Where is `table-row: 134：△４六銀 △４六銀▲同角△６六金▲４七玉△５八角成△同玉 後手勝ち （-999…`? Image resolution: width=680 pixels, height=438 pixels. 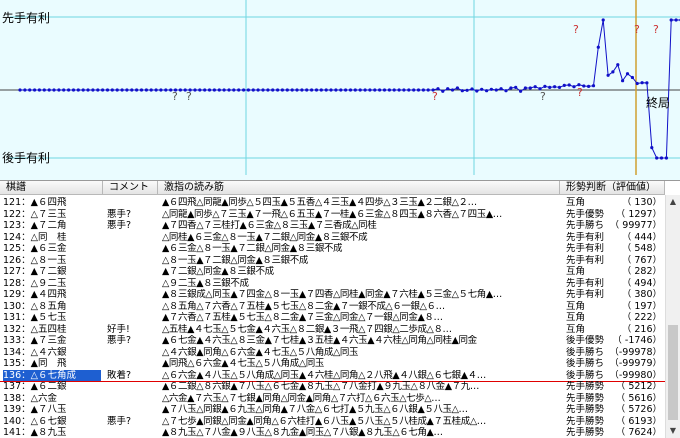
table-row: 134：△４六銀 △４六銀▲同角△６六金▲４七玉△５八角成△同玉 後手勝ち （-999… is located at coordinates (332, 352).